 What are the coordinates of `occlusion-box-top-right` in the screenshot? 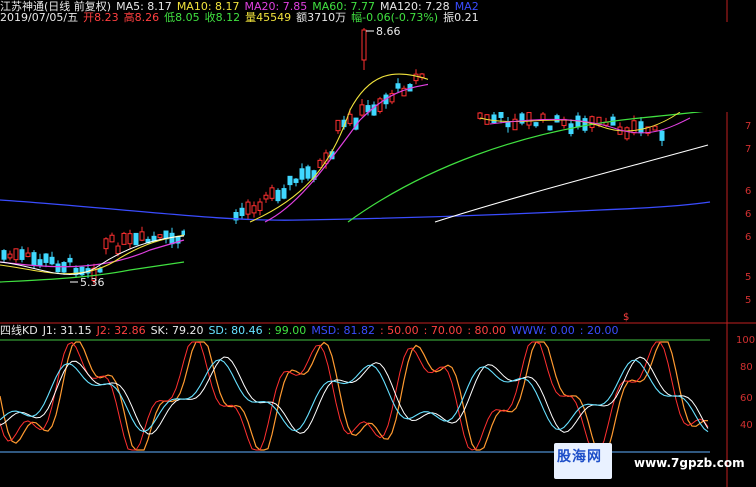 It's located at (592, 67).